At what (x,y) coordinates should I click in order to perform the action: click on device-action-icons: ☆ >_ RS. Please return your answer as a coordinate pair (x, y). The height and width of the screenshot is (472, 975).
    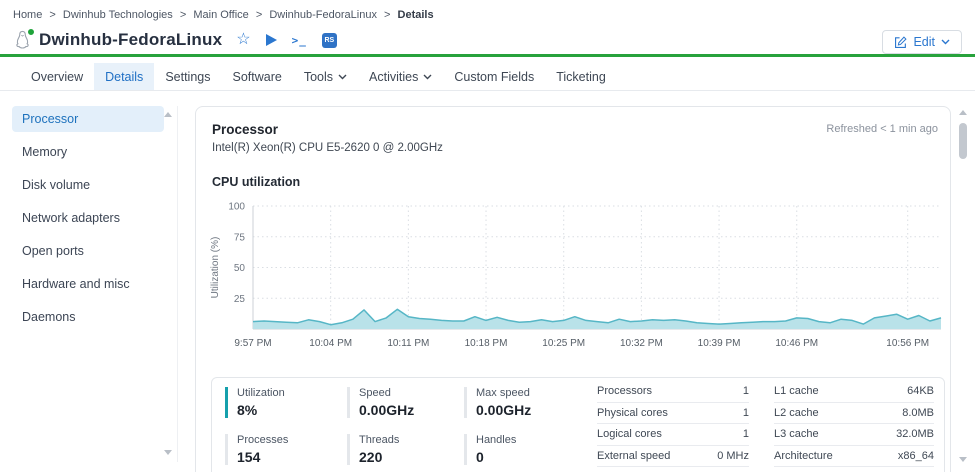
    Looking at the image, I should click on (286, 40).